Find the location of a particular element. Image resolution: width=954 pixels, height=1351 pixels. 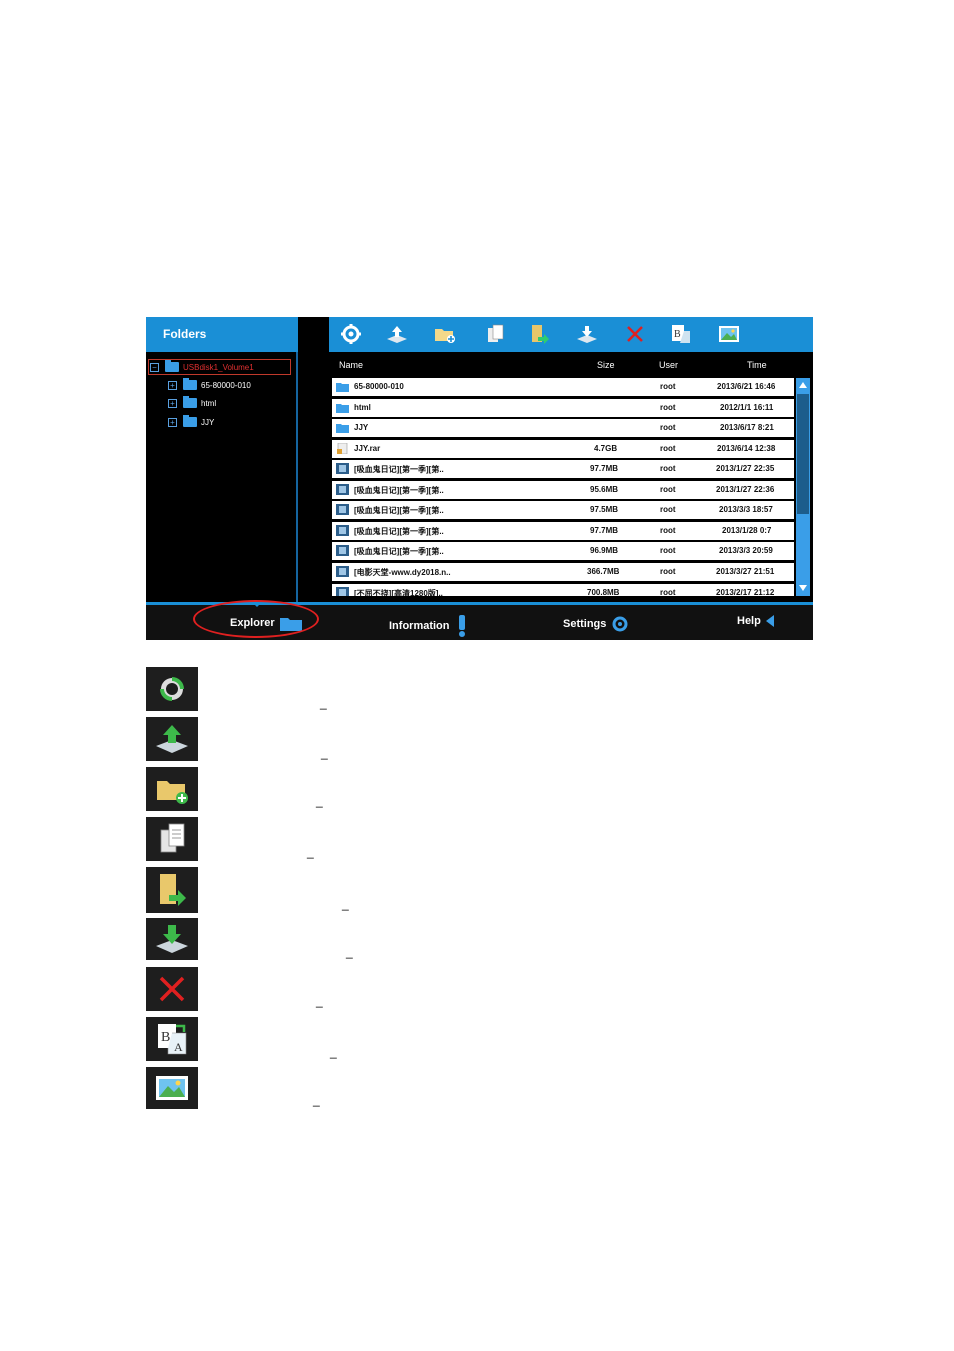

nav-information: Information is located at coordinates (427, 626).